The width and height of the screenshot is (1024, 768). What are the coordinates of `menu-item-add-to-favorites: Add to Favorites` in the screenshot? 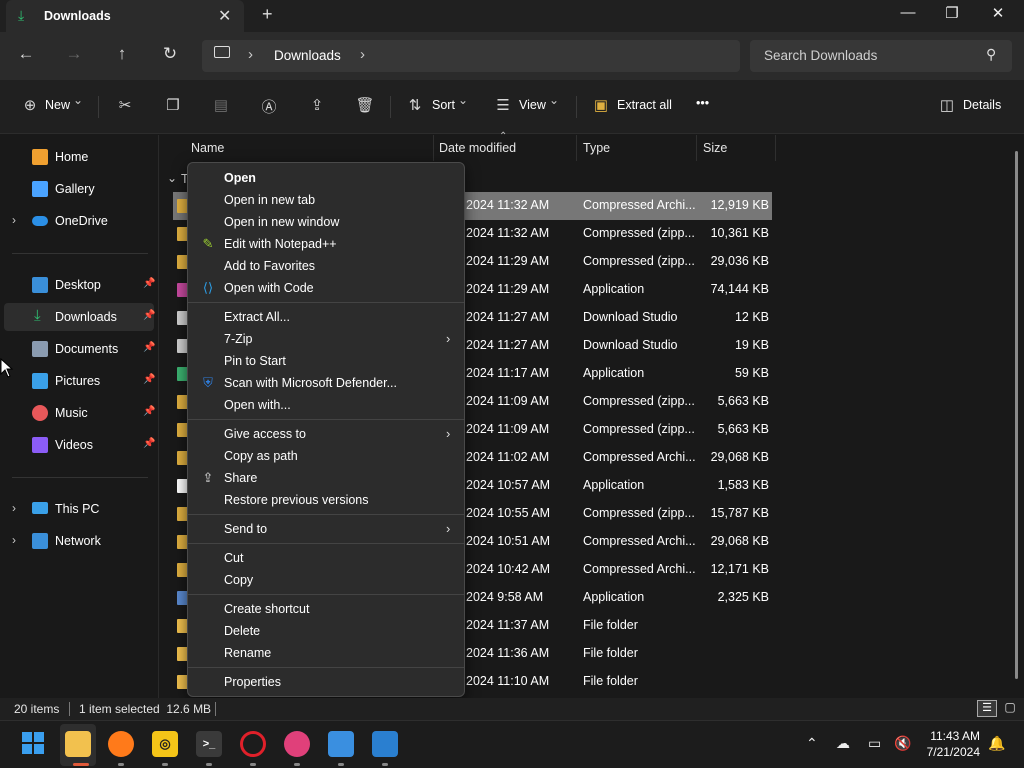 It's located at (326, 266).